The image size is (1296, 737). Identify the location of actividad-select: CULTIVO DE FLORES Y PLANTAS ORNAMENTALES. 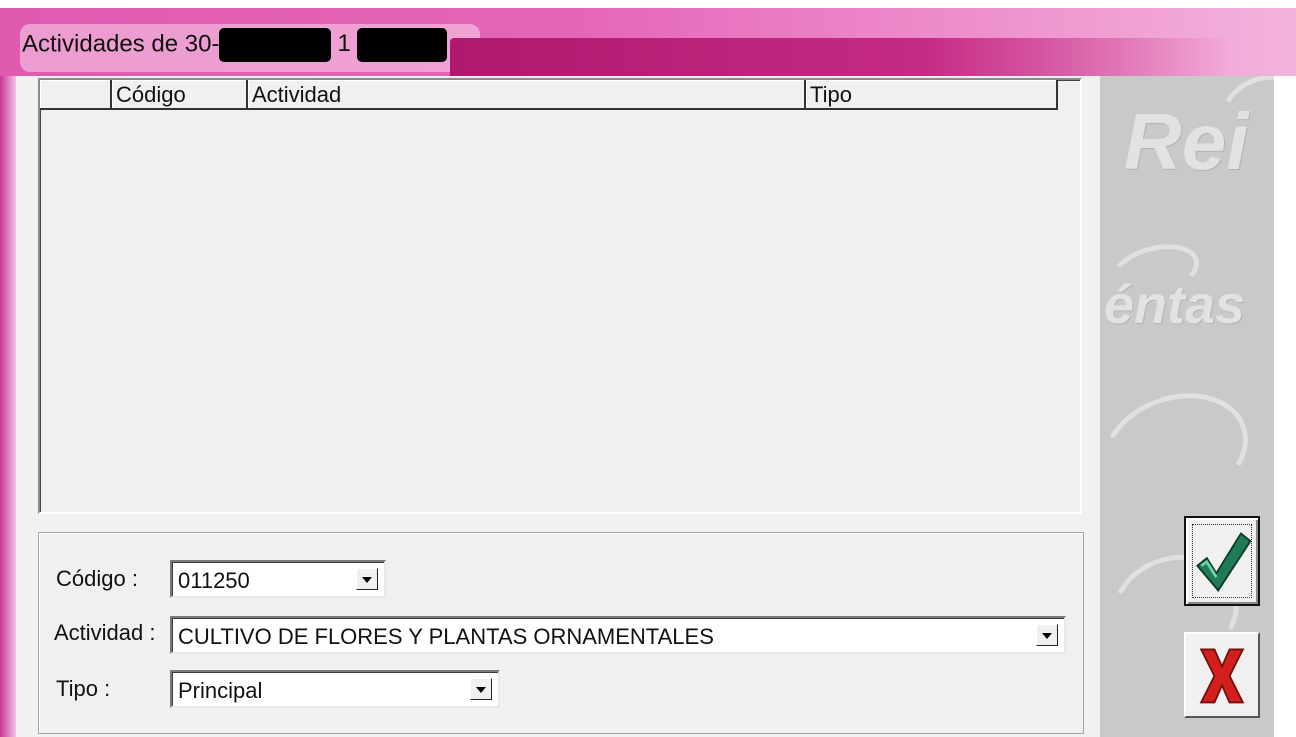
(618, 635).